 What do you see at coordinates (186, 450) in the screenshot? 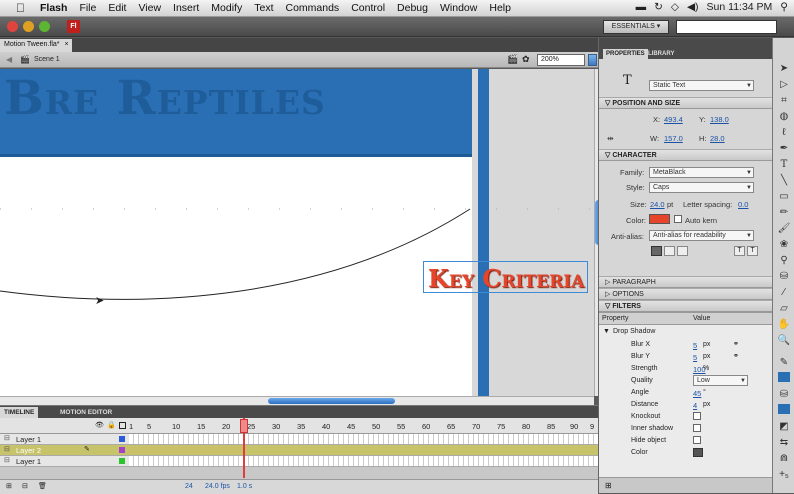
I see `tween-span` at bounding box center [186, 450].